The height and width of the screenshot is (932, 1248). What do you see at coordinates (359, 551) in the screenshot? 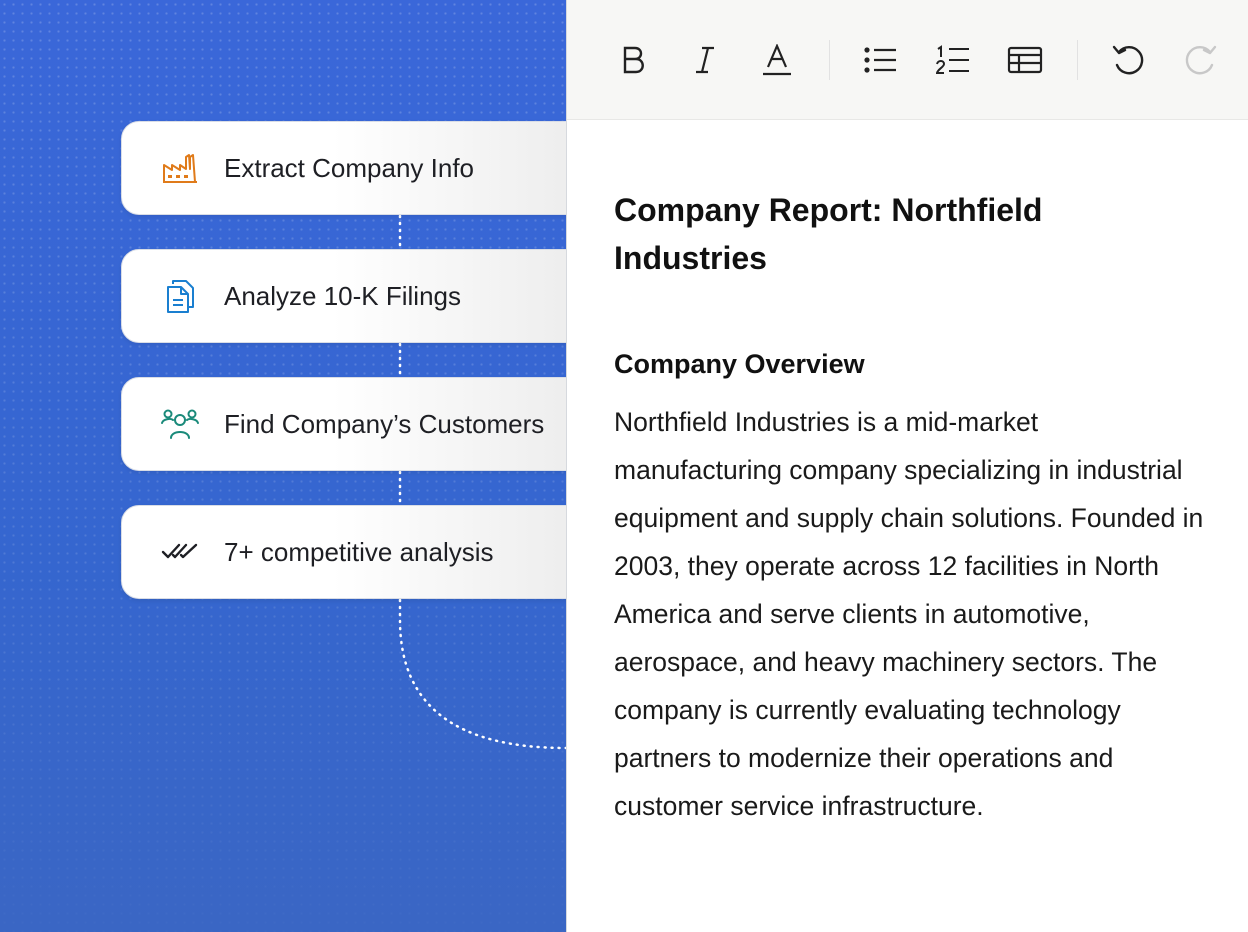
I see `step-label: 7+ competitive analysis` at bounding box center [359, 551].